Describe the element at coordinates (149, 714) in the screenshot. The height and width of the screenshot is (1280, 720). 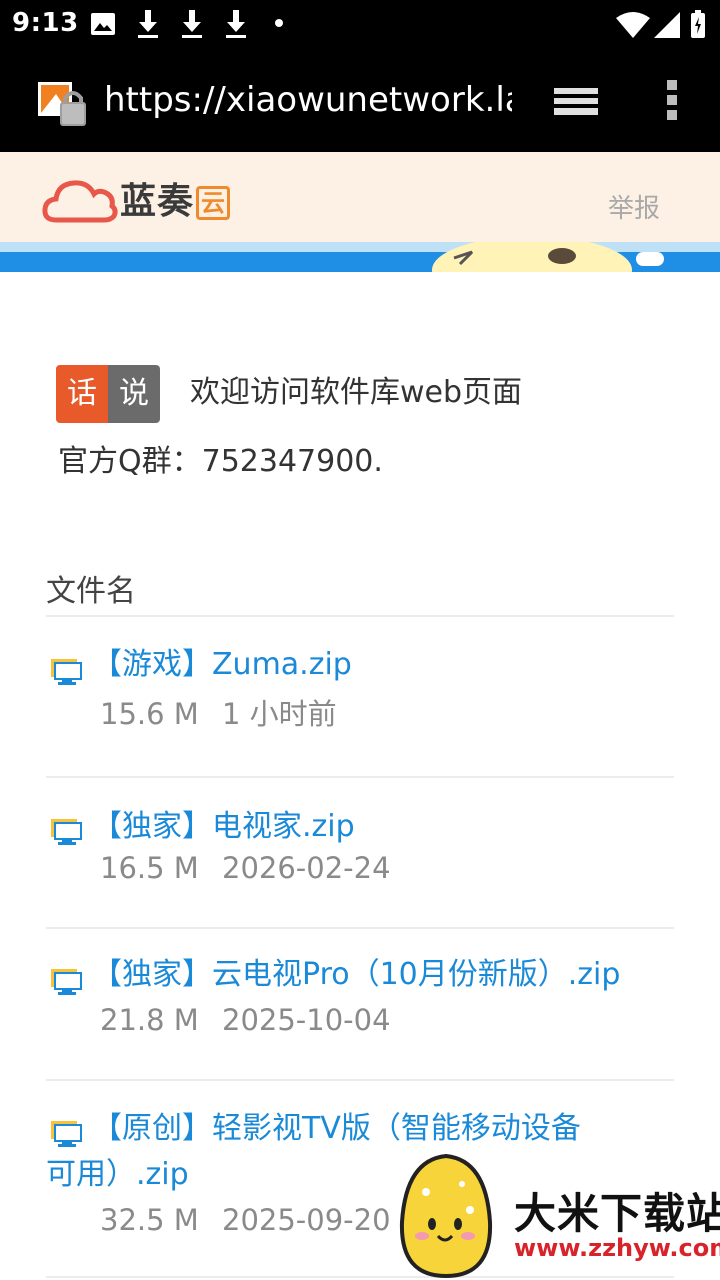
I see `file-size: 15.6 M` at that location.